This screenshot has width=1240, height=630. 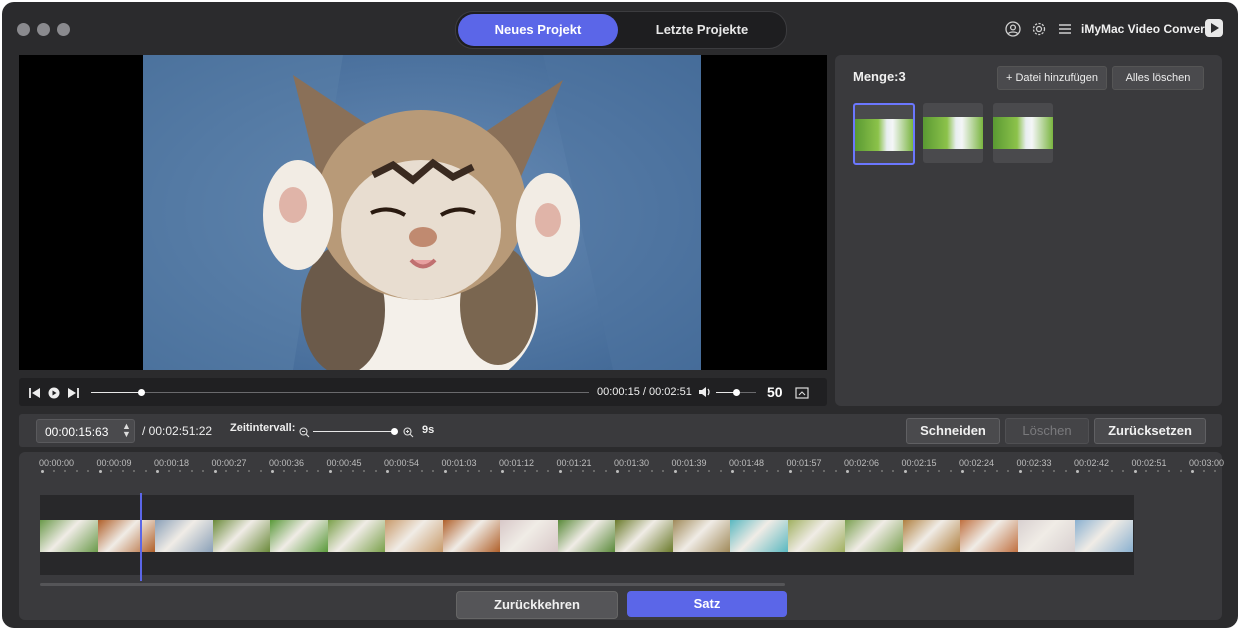 I want to click on volume-handle, so click(x=736, y=392).